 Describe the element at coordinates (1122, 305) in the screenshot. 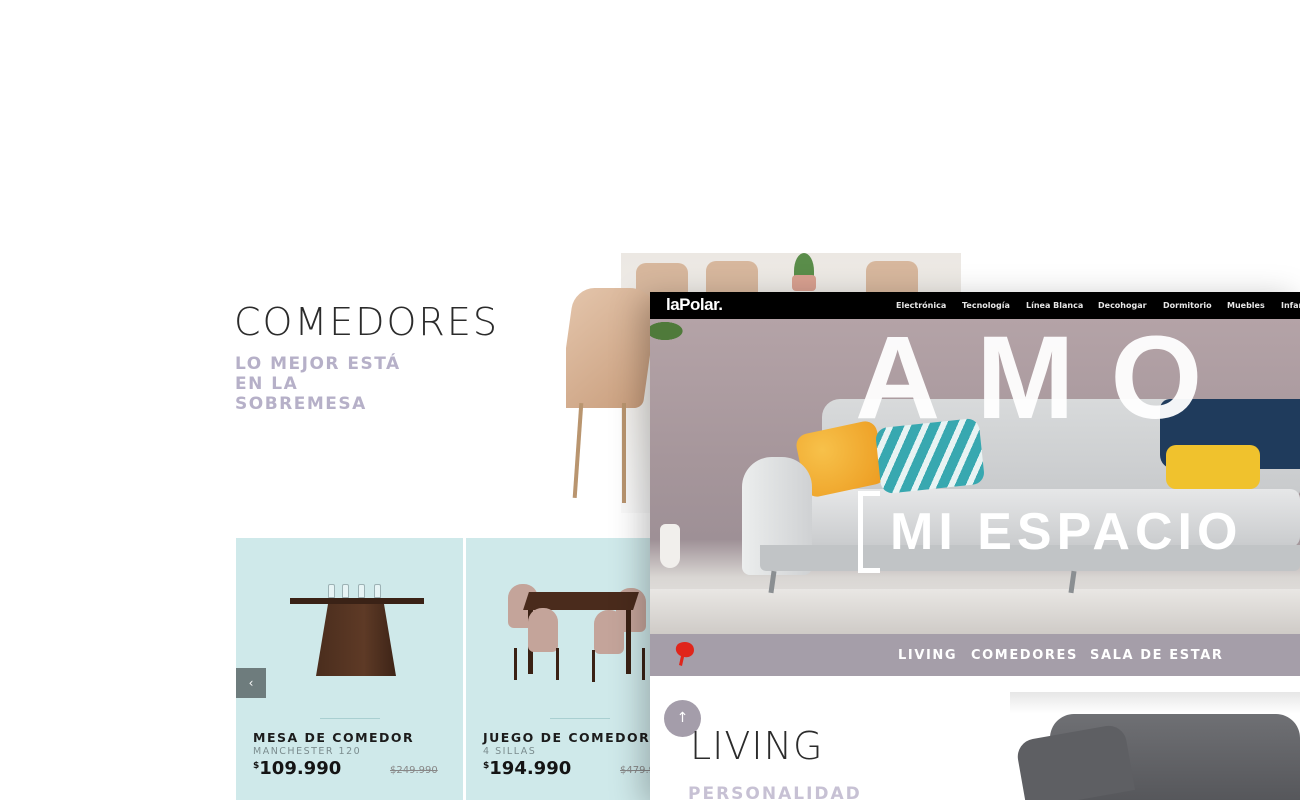

I see `nav-item-decohogar: Decohogar` at that location.